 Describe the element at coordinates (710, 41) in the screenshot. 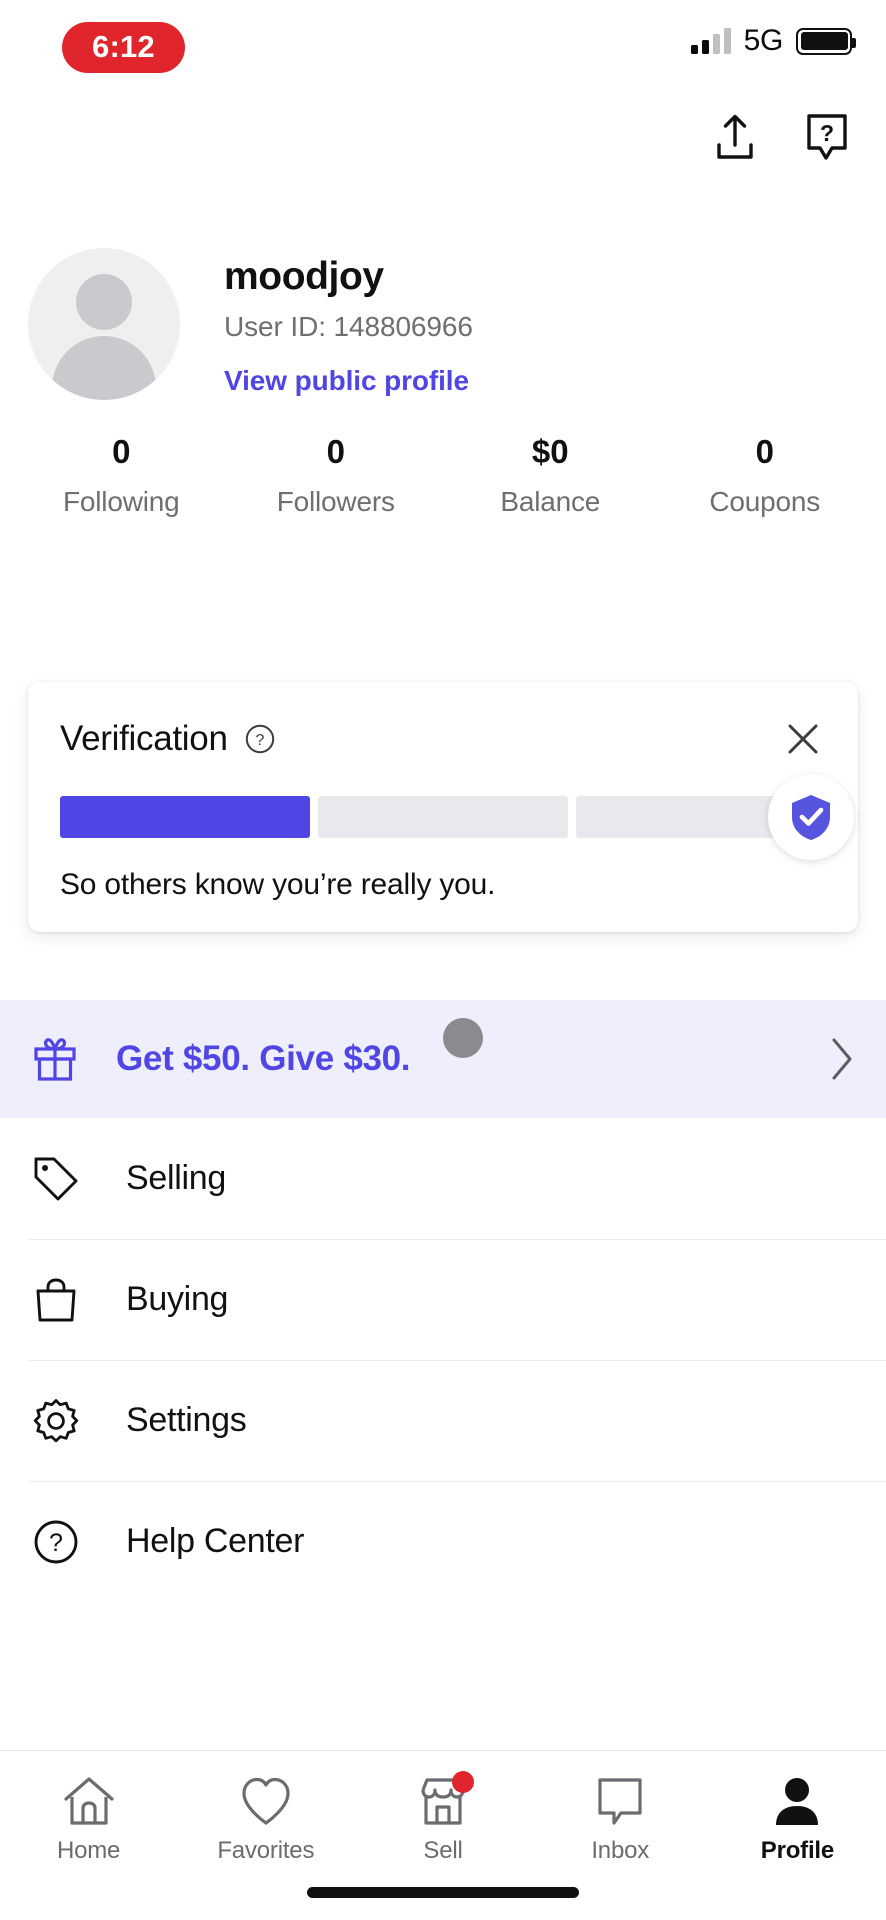

I see `signal-bars-icon` at that location.